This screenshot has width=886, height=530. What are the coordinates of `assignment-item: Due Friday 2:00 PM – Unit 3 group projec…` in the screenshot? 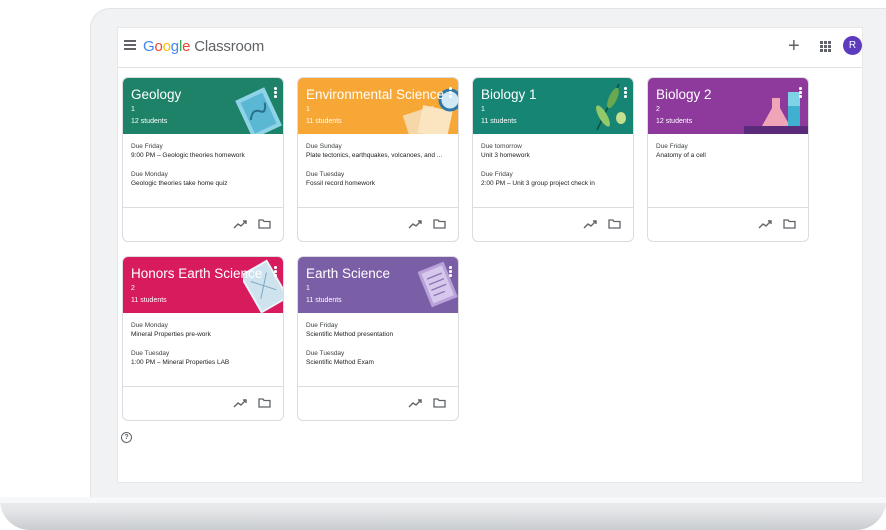 It's located at (554, 179).